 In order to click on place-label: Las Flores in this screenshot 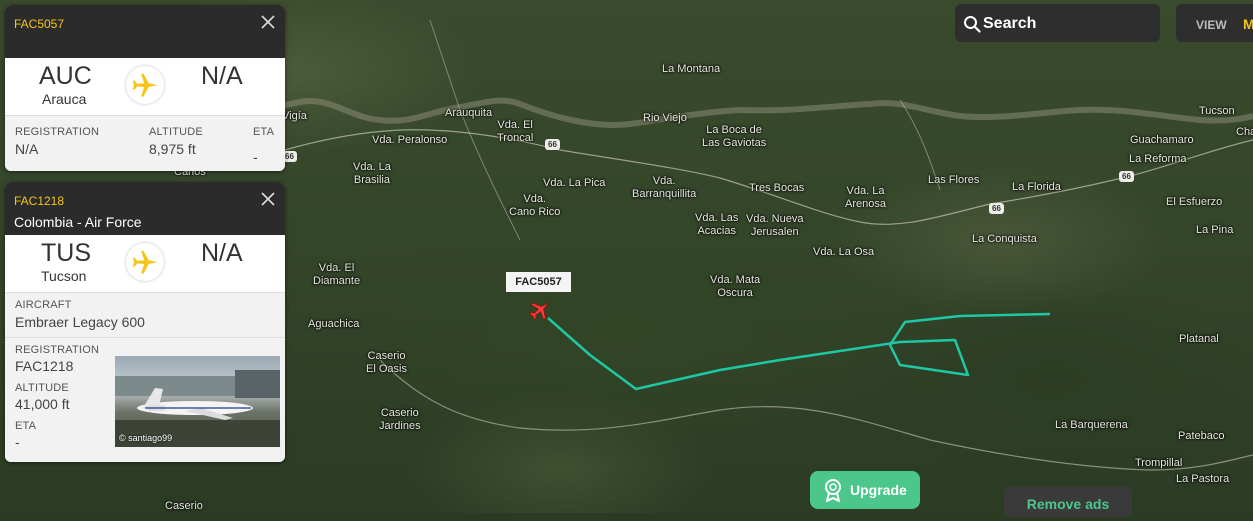, I will do `click(954, 180)`.